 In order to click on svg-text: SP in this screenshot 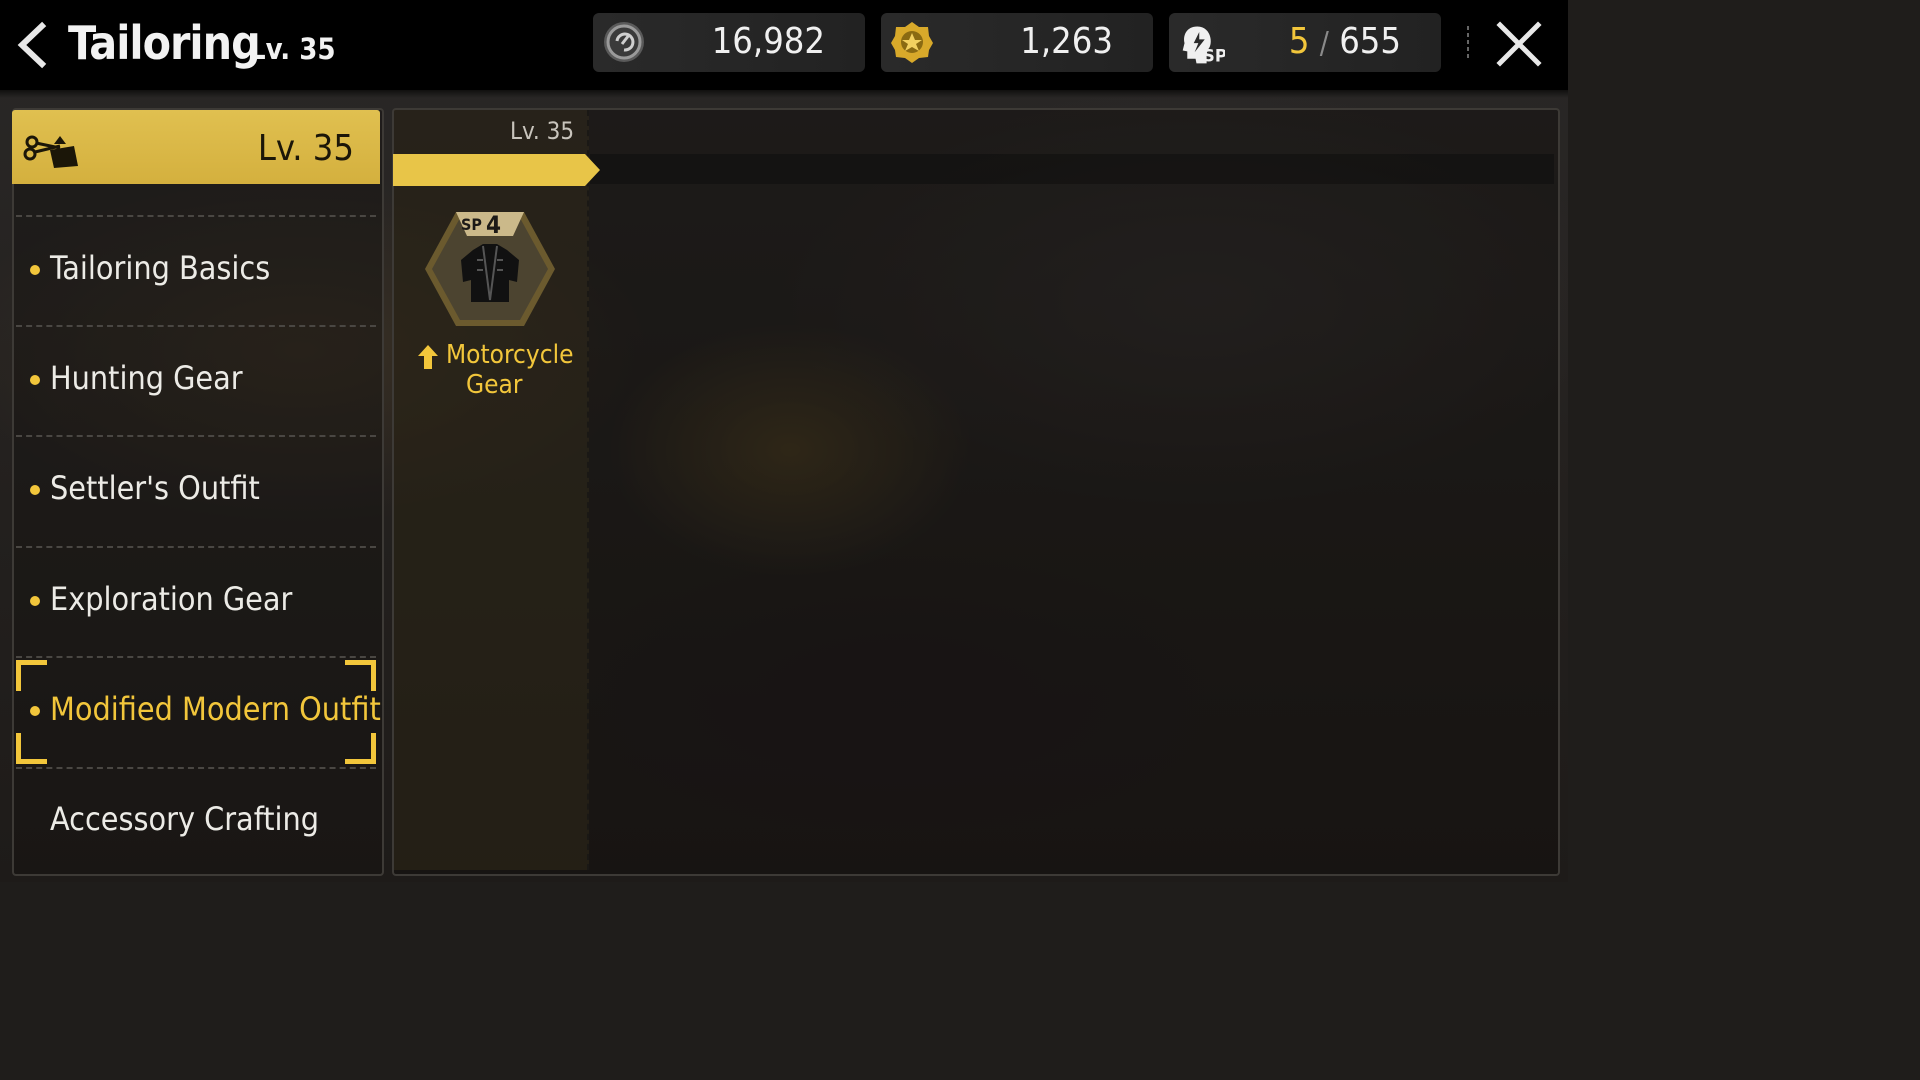, I will do `click(1214, 55)`.